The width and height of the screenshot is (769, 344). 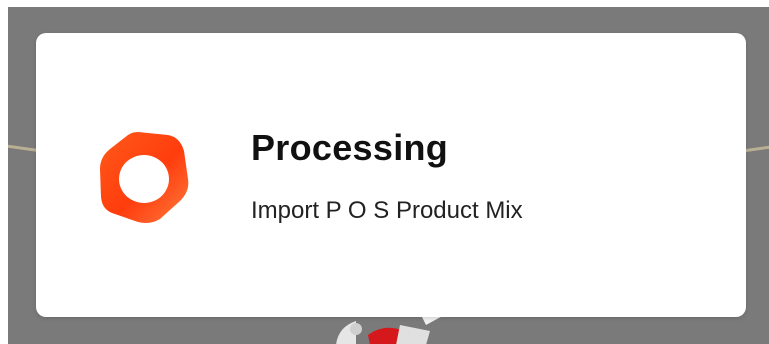 I want to click on background-decoration-line, so click(x=756, y=148).